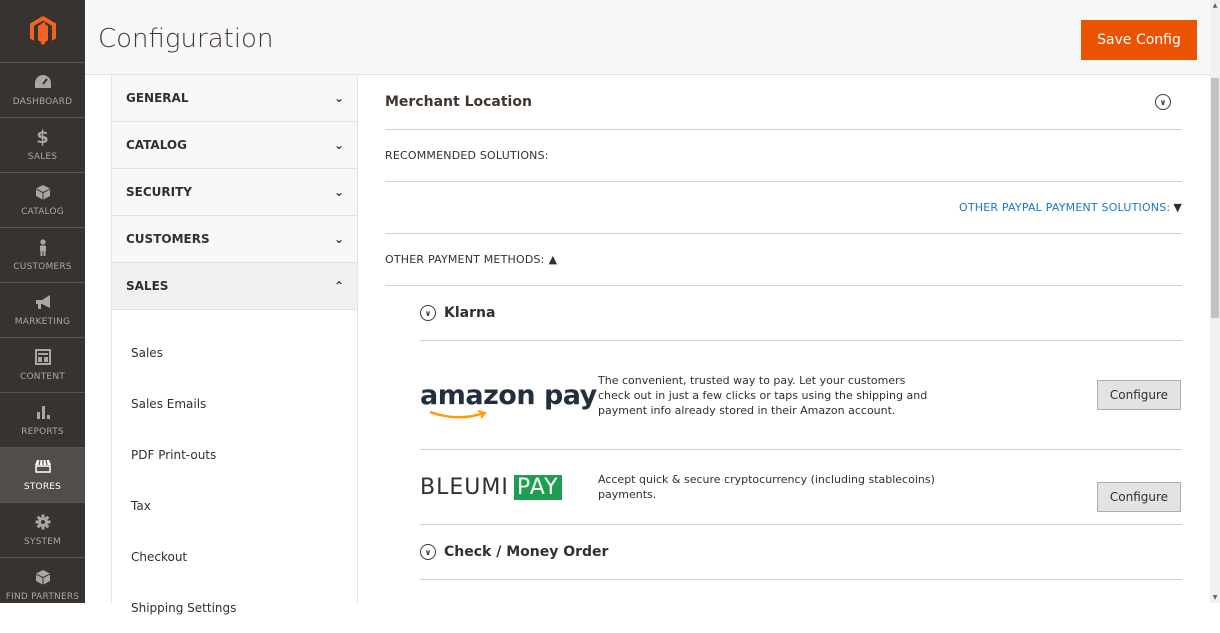 The image size is (1220, 633). I want to click on amazon-pay-logo: amazon pay, so click(509, 399).